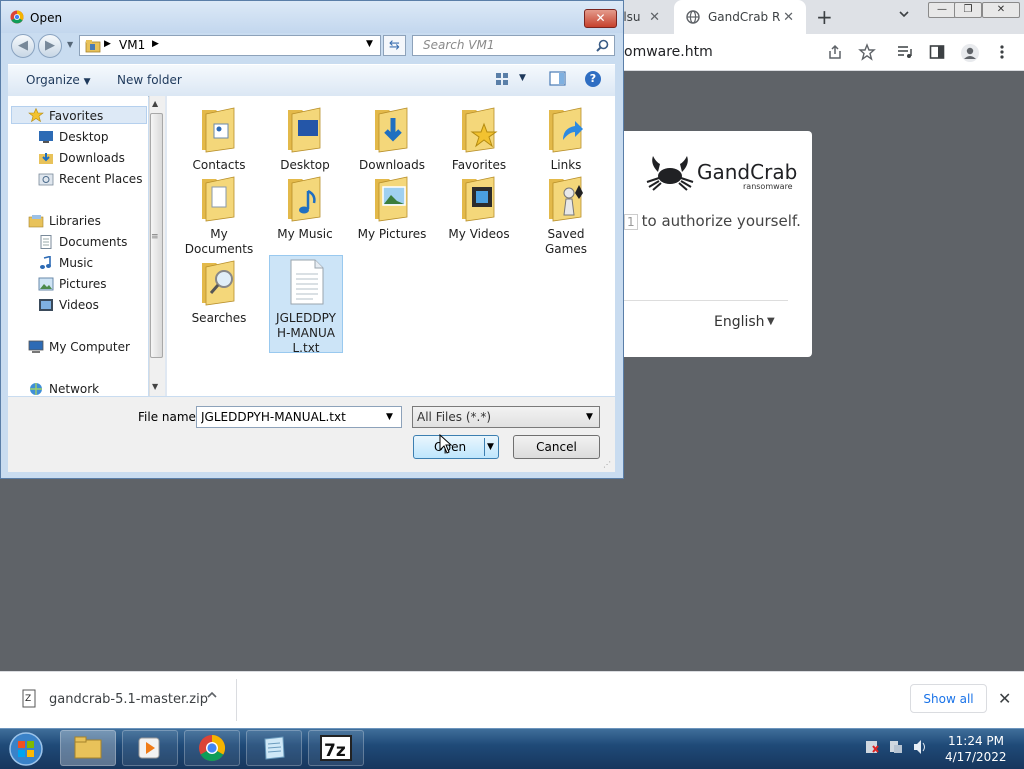 The image size is (1024, 769). I want to click on preview-pane-icon, so click(557, 78).